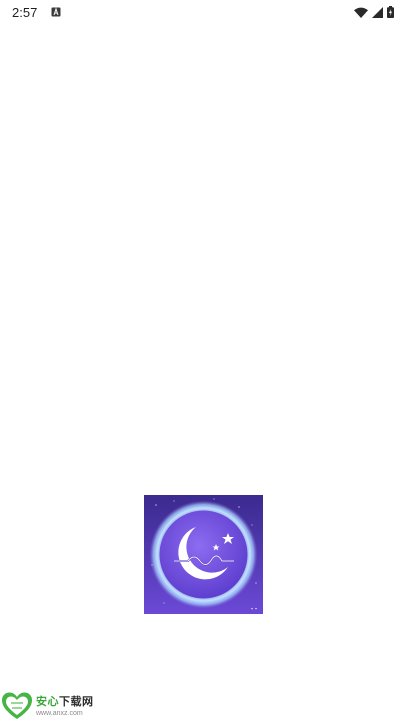 Image resolution: width=406 pixels, height=723 pixels. What do you see at coordinates (56, 12) in the screenshot?
I see `notification-a-icon` at bounding box center [56, 12].